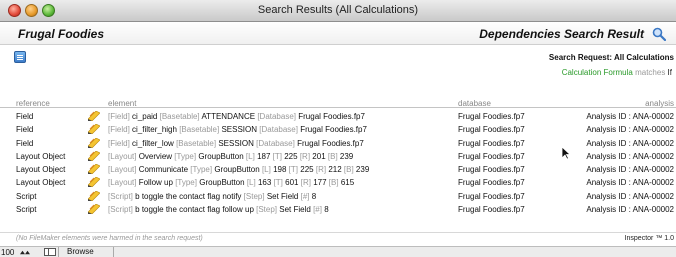 The height and width of the screenshot is (257, 676). I want to click on column-header-analysis: analysis, so click(659, 103).